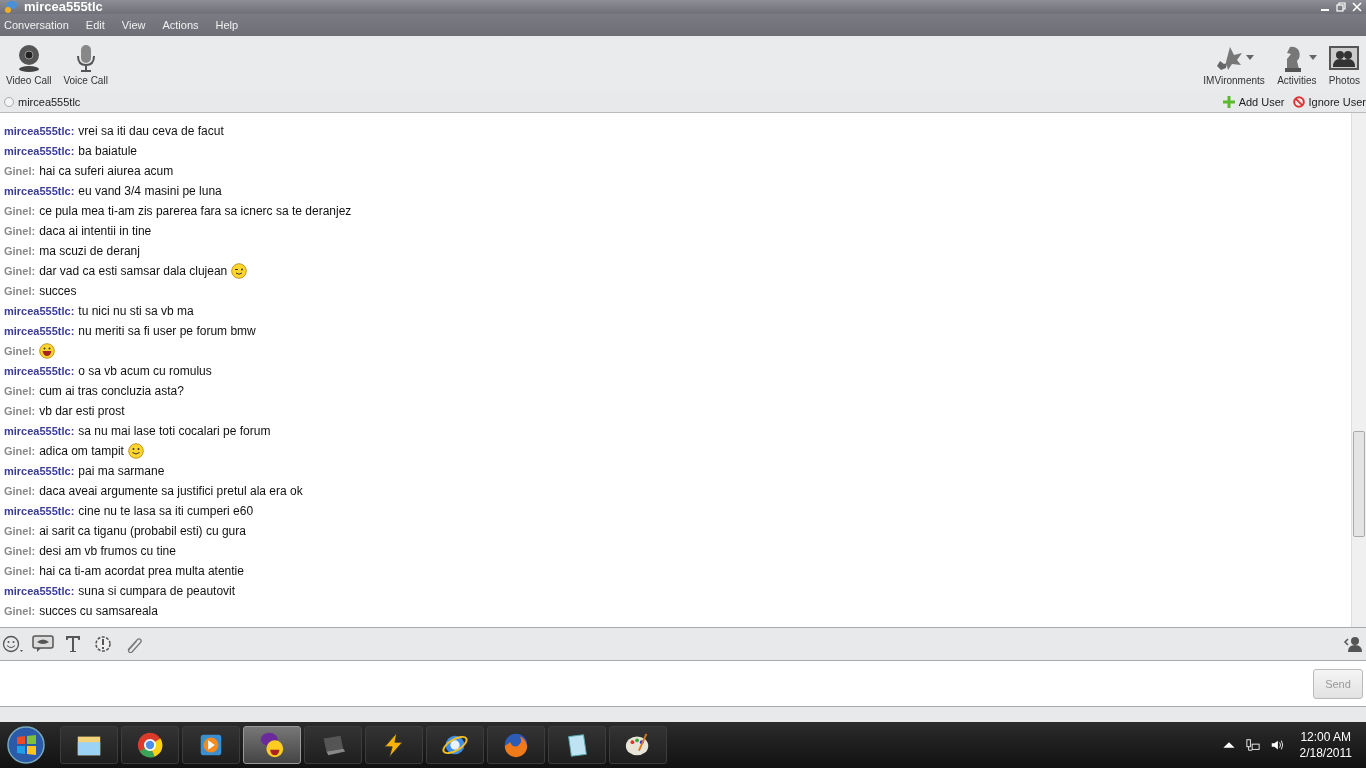 This screenshot has height=768, width=1366. I want to click on speech-bubble-icon, so click(43, 644).